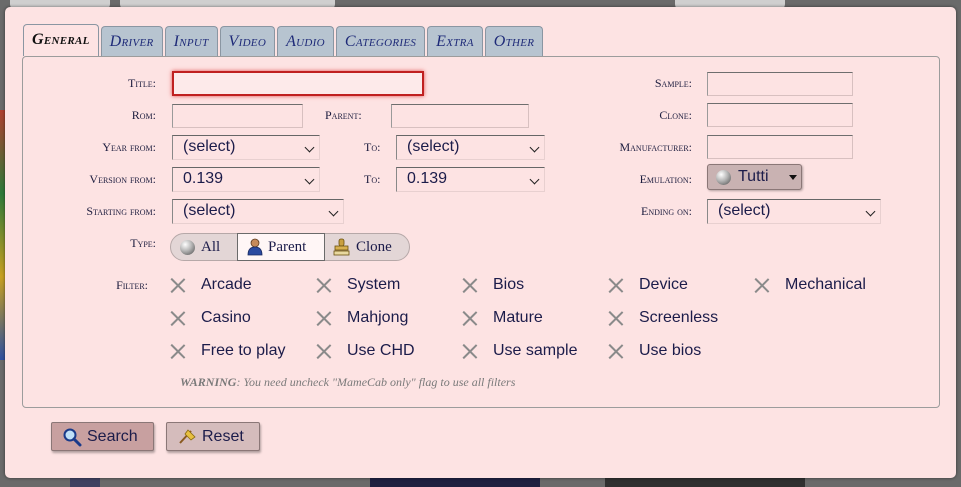 The width and height of the screenshot is (961, 487). Describe the element at coordinates (343, 115) in the screenshot. I see `parent-label: Parent:` at that location.